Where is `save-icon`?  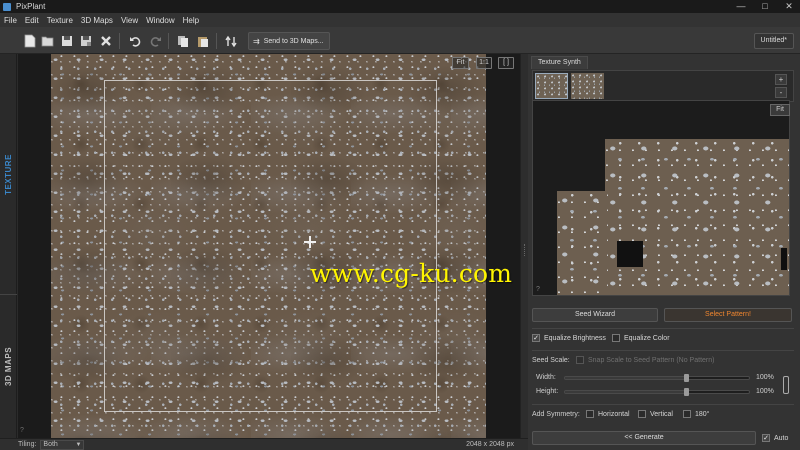 save-icon is located at coordinates (67, 41).